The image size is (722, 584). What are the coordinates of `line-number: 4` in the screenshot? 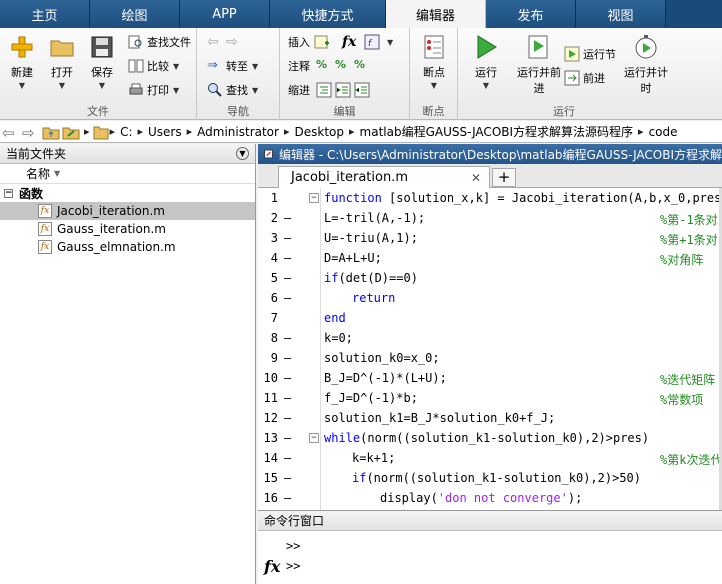 It's located at (274, 258).